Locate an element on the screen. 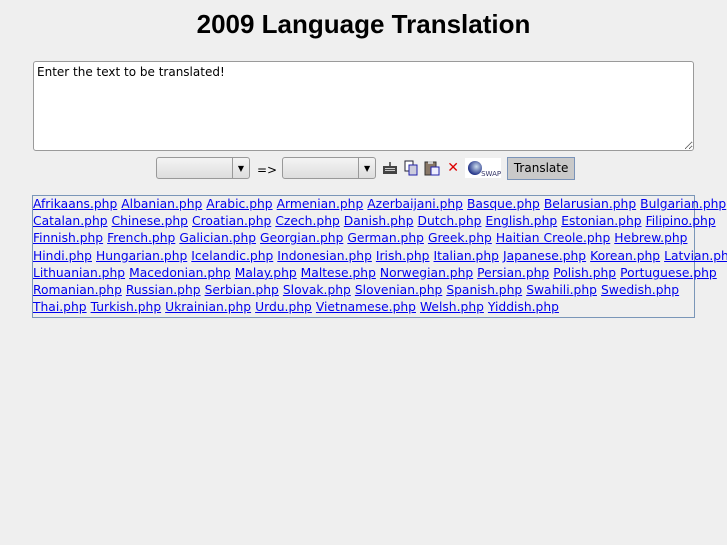 Image resolution: width=727 pixels, height=545 pixels. language-link: Swahili.php is located at coordinates (561, 290).